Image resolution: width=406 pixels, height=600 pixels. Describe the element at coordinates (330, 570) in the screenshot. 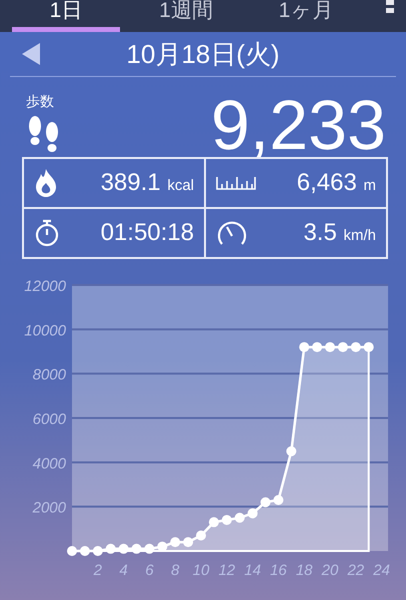

I see `x-tick-label: 20` at that location.